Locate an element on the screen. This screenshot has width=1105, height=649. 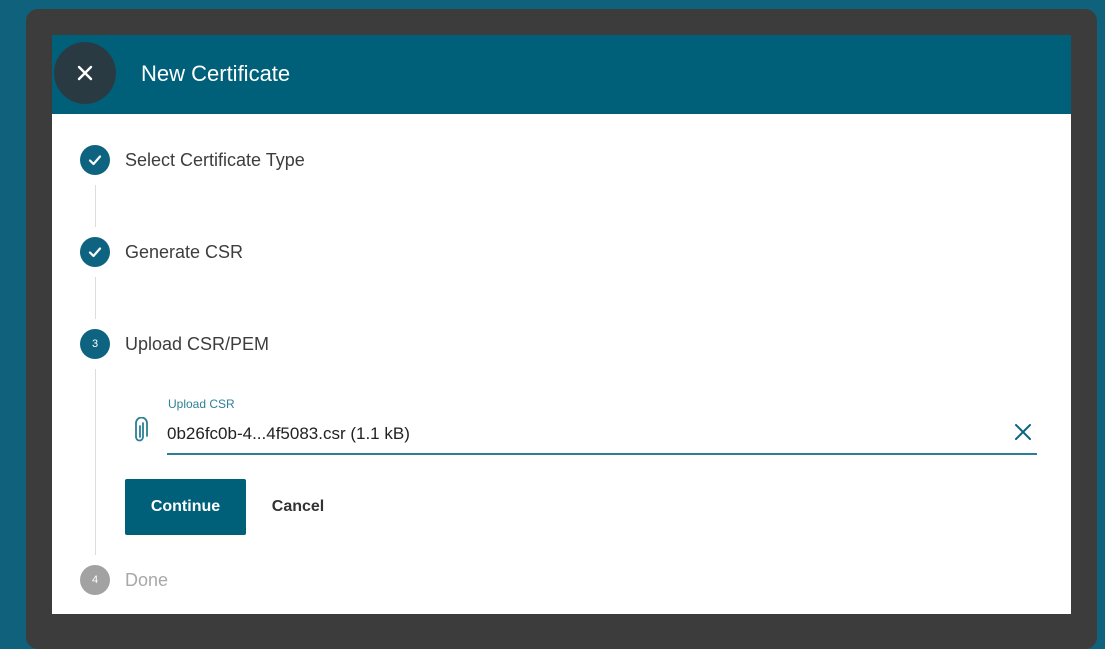
dialog-title: New Certificate is located at coordinates (216, 73).